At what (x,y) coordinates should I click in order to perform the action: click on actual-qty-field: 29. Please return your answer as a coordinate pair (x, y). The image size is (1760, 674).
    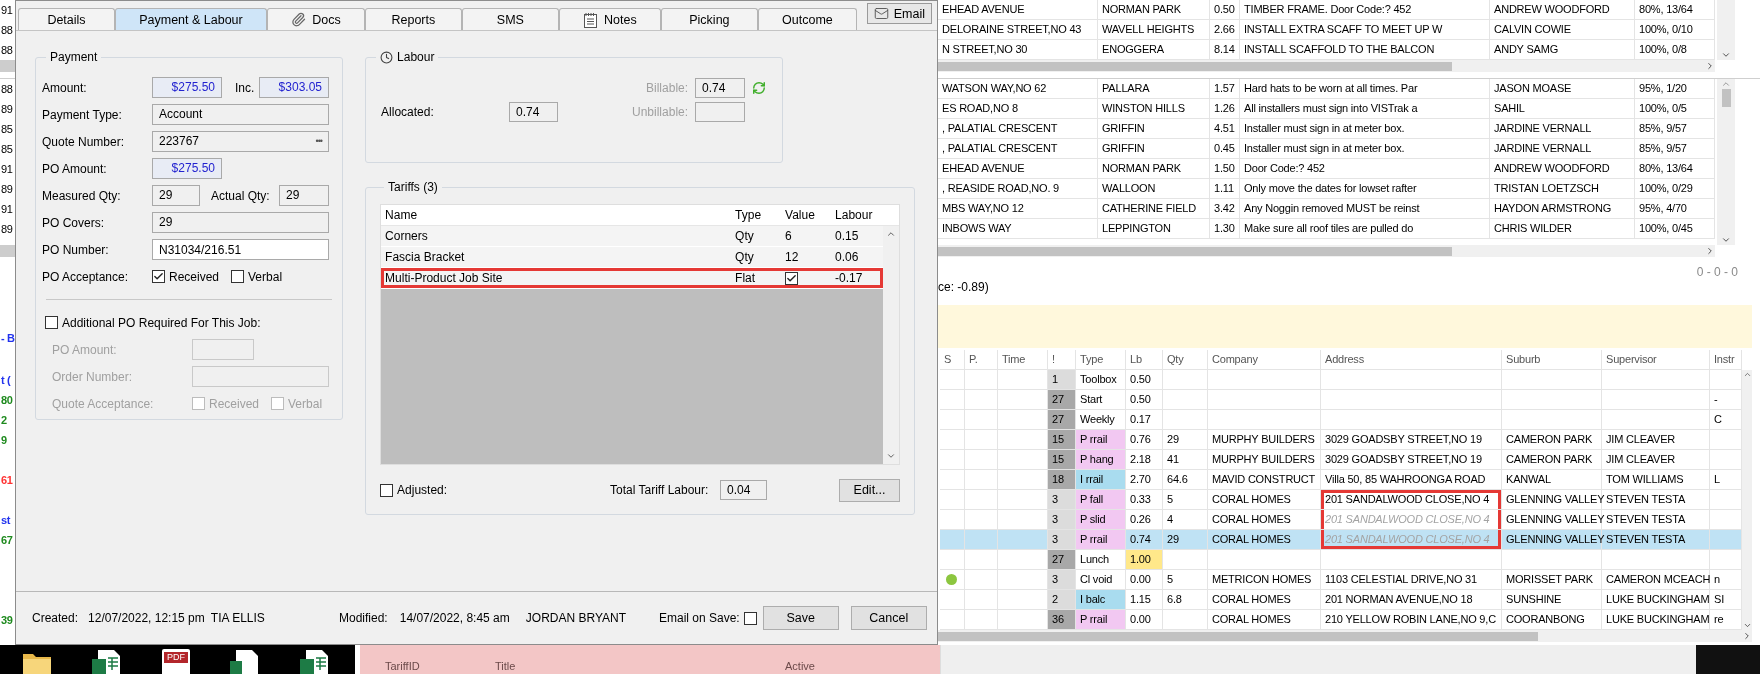
    Looking at the image, I should click on (304, 195).